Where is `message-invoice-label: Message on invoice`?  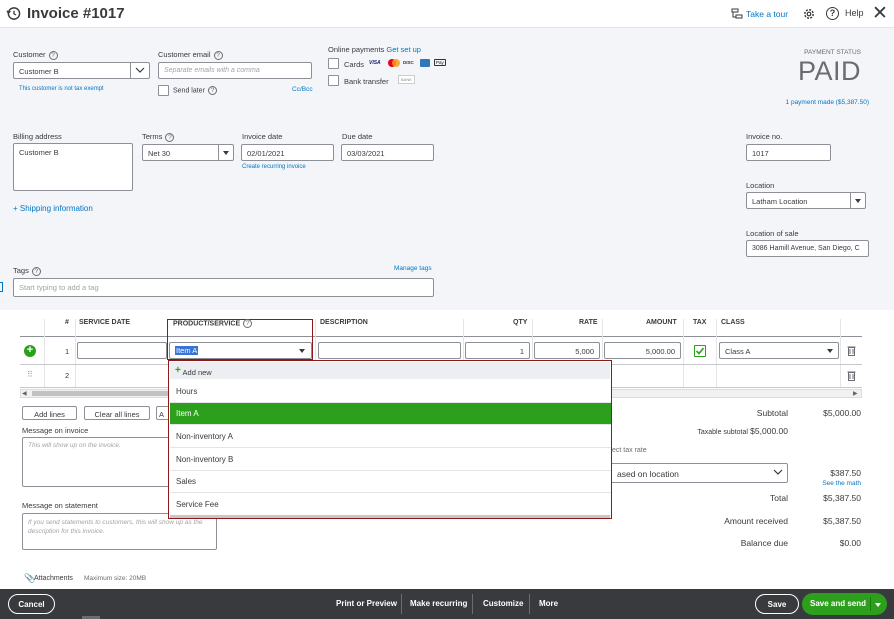 message-invoice-label: Message on invoice is located at coordinates (55, 430).